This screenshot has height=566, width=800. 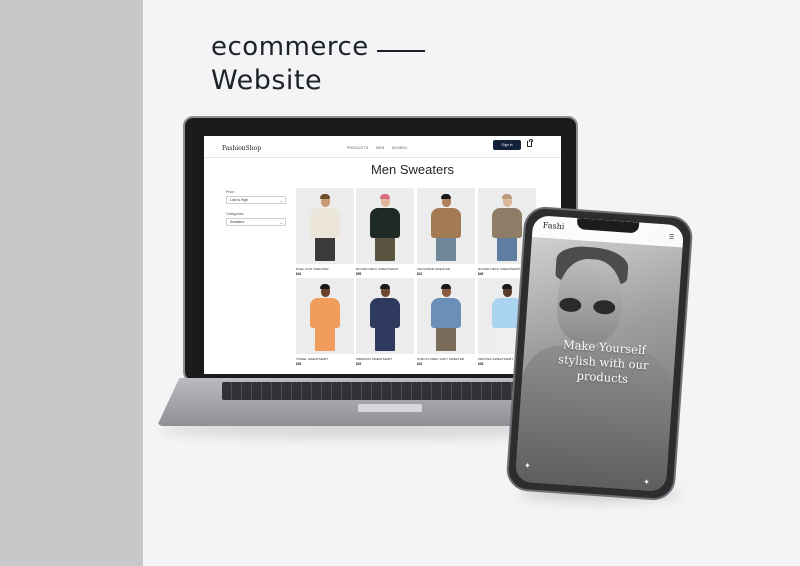 I want to click on site-navbar: FashionShop PRODUCTS MEN WOMEN Sign in, so click(x=382, y=147).